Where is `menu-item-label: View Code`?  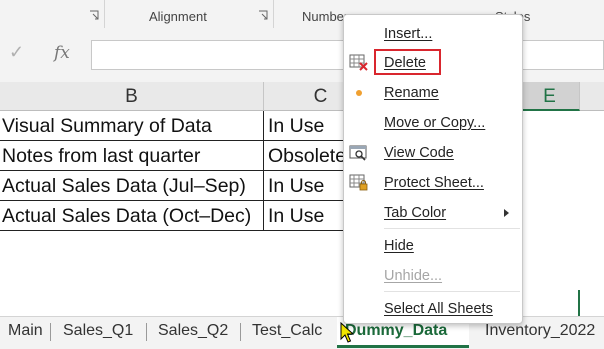 menu-item-label: View Code is located at coordinates (419, 153).